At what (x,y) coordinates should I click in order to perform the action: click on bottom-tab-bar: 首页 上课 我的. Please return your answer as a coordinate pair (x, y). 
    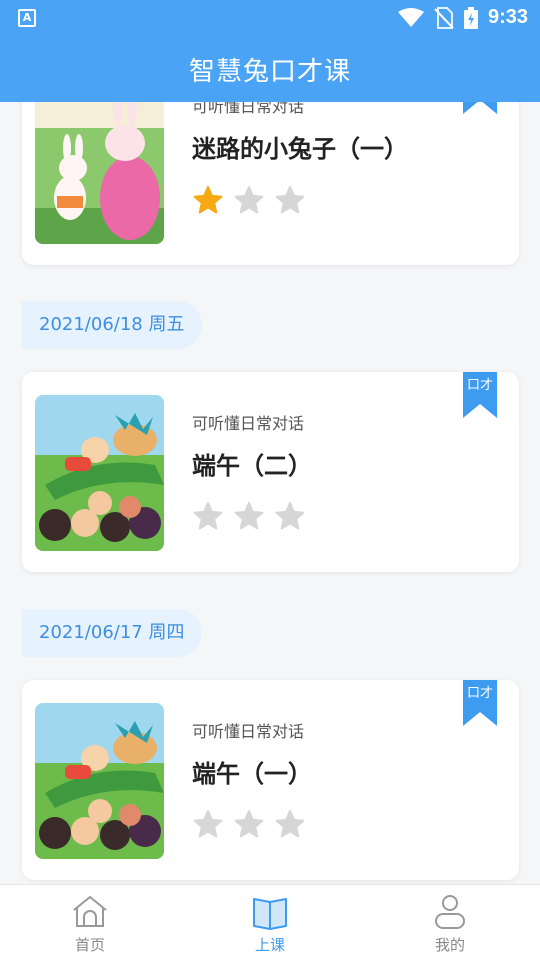
    Looking at the image, I should click on (270, 922).